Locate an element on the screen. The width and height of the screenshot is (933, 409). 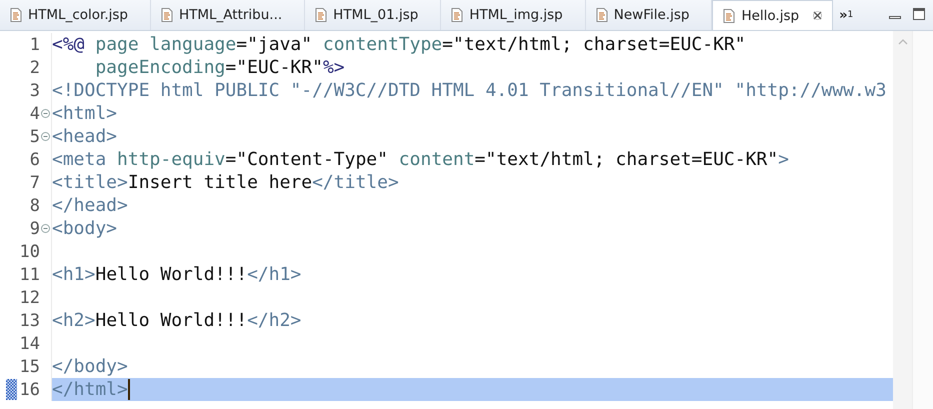
line-number: 1 is located at coordinates (34, 44).